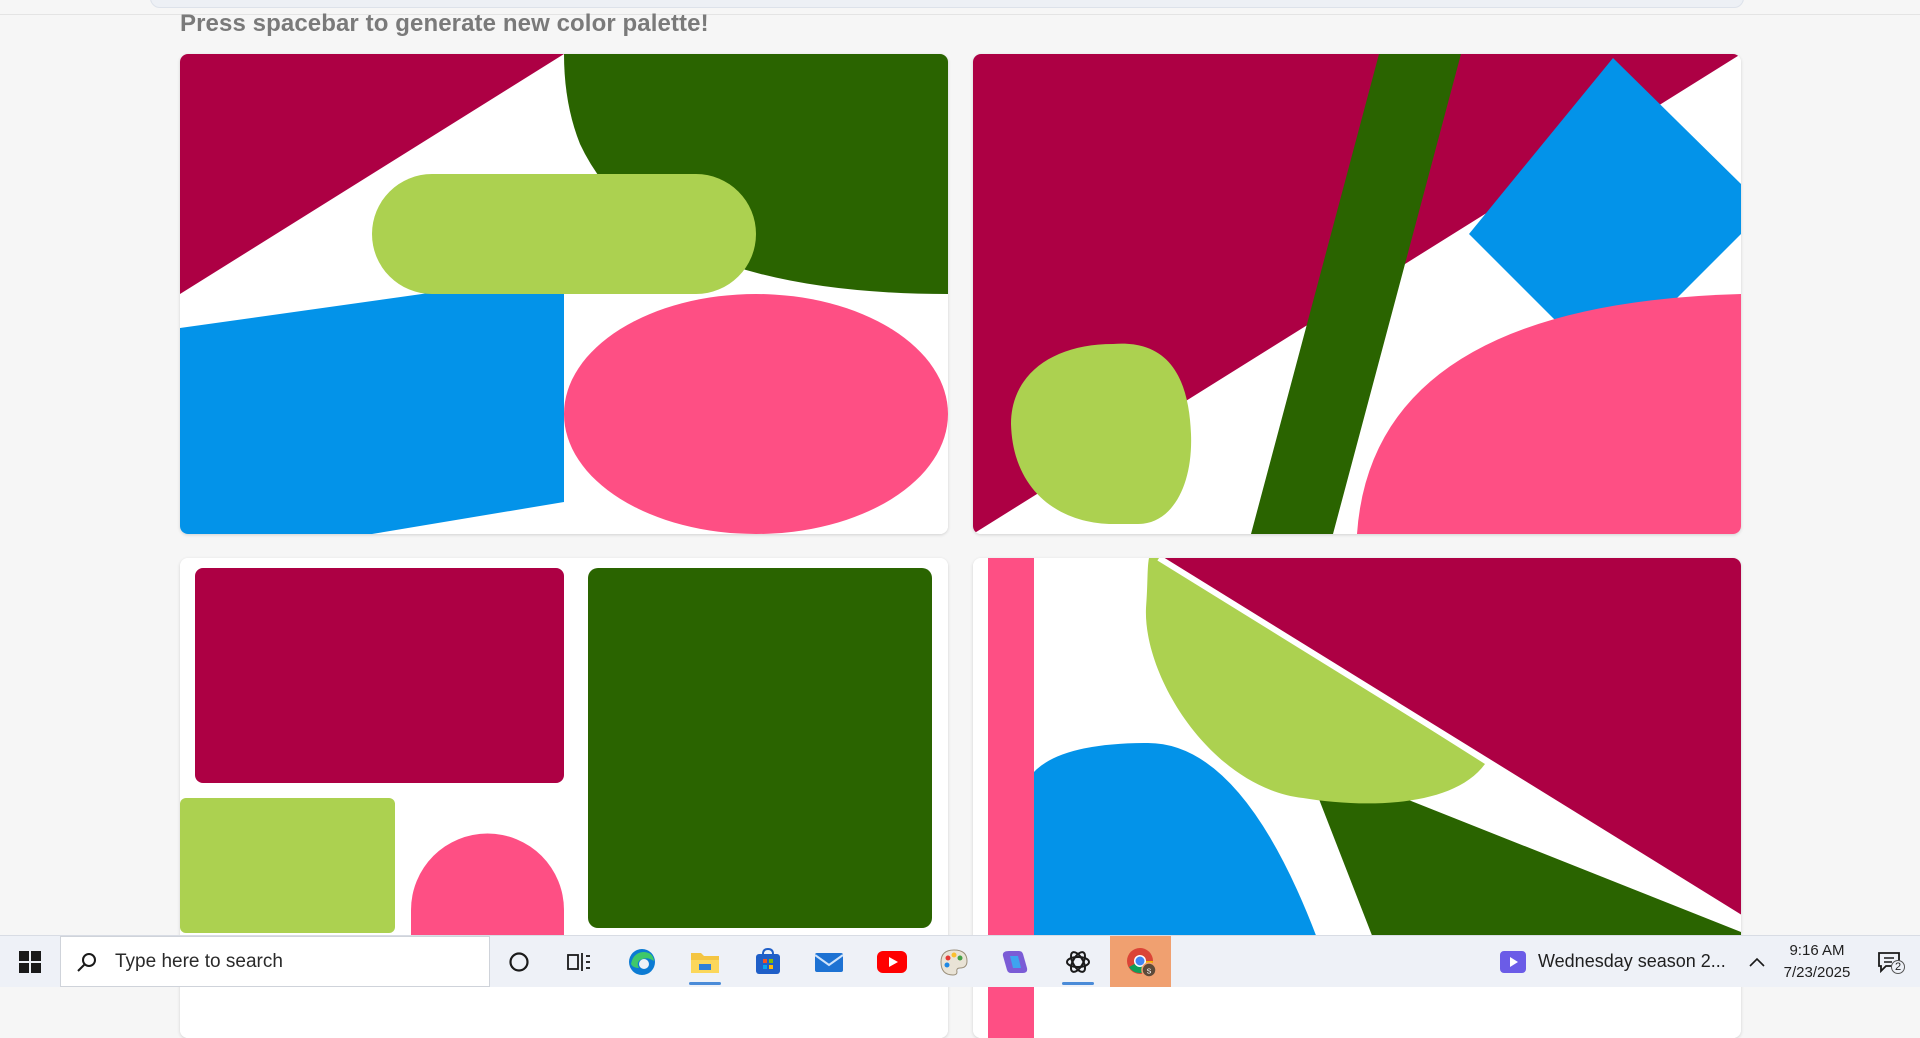 This screenshot has width=1920, height=1038. Describe the element at coordinates (1889, 961) in the screenshot. I see `notification-center-button: 2` at that location.